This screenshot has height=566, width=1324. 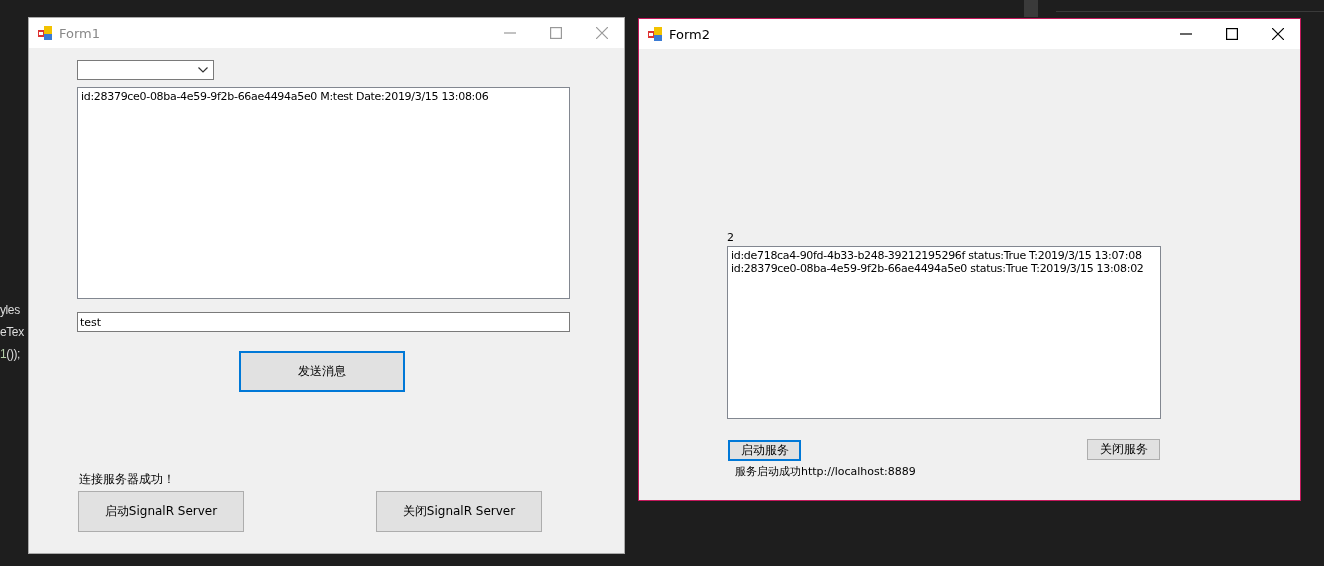 I want to click on code-line: 1());, so click(x=10, y=354).